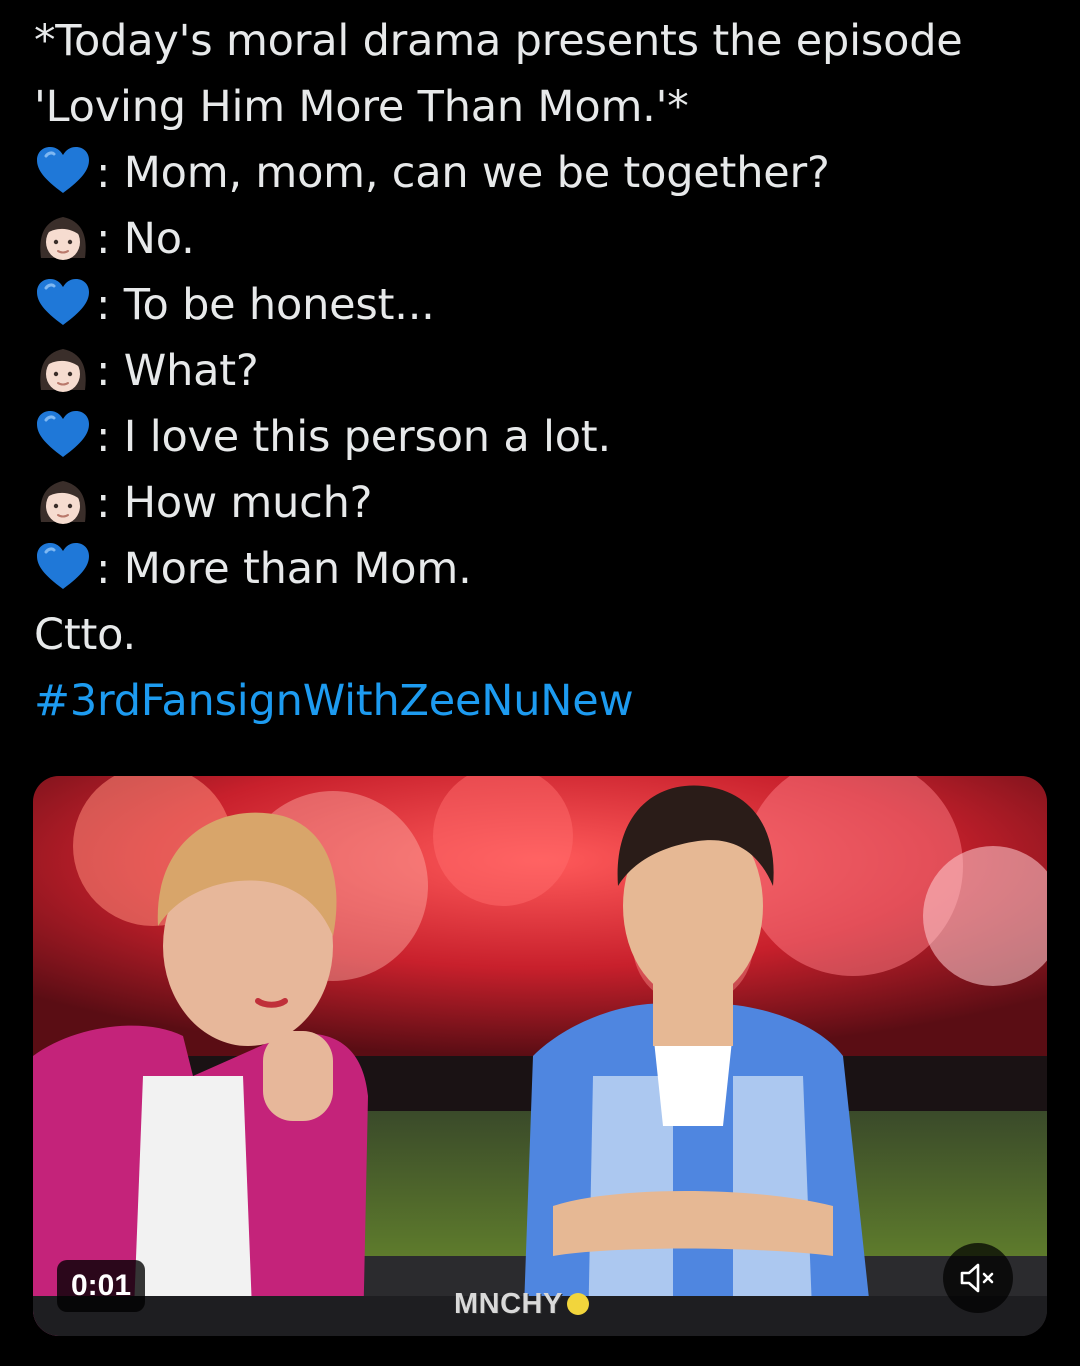 Image resolution: width=1080 pixels, height=1366 pixels. Describe the element at coordinates (544, 569) in the screenshot. I see `dialogue-line: : More than Mom.` at that location.